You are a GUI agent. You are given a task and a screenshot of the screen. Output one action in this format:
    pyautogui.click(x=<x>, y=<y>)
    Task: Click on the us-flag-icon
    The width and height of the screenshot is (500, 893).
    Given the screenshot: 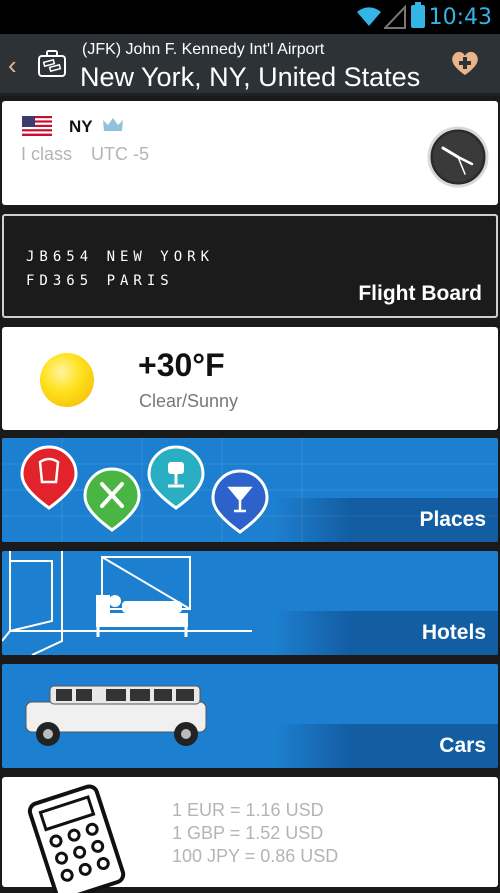 What is the action you would take?
    pyautogui.click(x=37, y=126)
    